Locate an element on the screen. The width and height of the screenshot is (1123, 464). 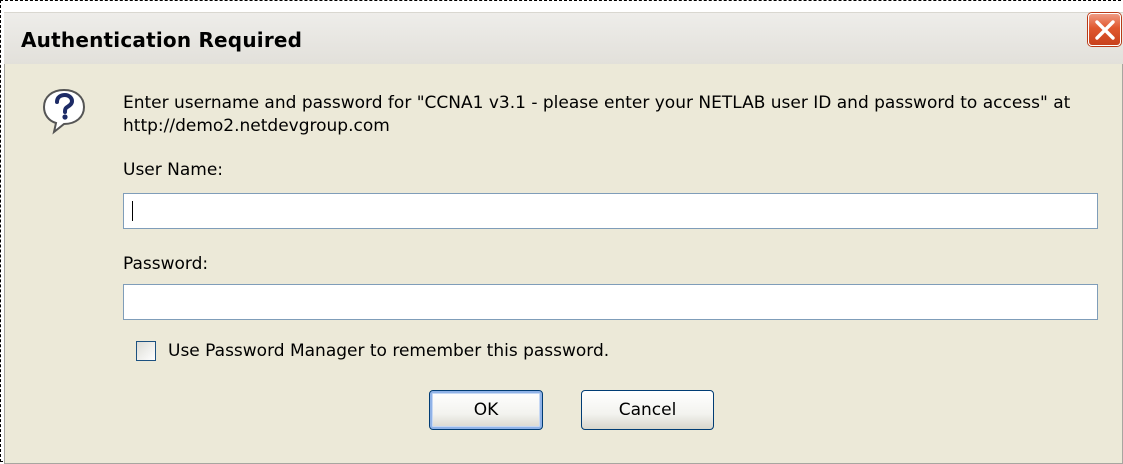
title-bar: Authentication Required is located at coordinates (563, 38).